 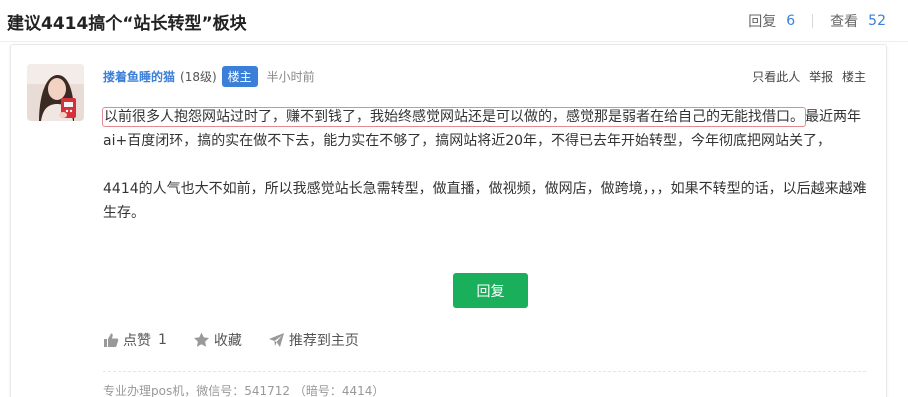 I want to click on post-meta: 搂着鱼睡的猫 (18级) 楼主 半小时前, so click(x=209, y=76).